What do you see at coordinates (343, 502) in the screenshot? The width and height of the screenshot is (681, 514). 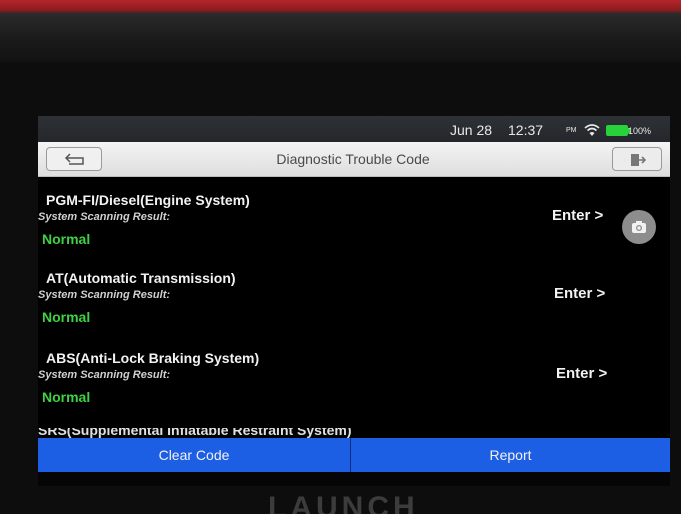 I see `device-logo: LAUNCH` at bounding box center [343, 502].